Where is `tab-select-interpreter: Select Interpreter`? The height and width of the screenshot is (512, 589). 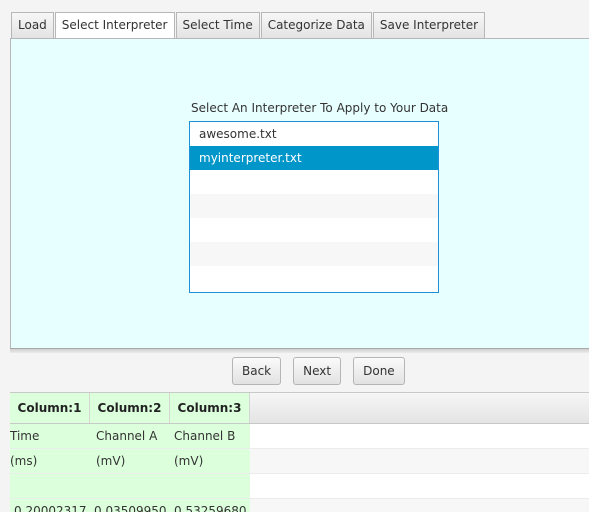
tab-select-interpreter: Select Interpreter is located at coordinates (114, 25).